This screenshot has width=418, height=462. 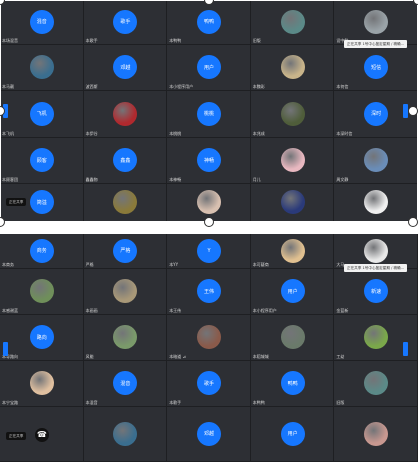 I want to click on participant-tile: 本伊谷, so click(x=125, y=114).